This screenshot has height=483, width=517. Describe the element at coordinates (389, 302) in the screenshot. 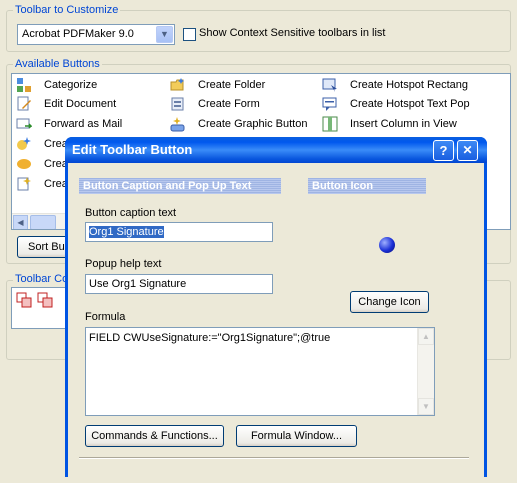

I see `change-icon-button: Change Icon` at that location.